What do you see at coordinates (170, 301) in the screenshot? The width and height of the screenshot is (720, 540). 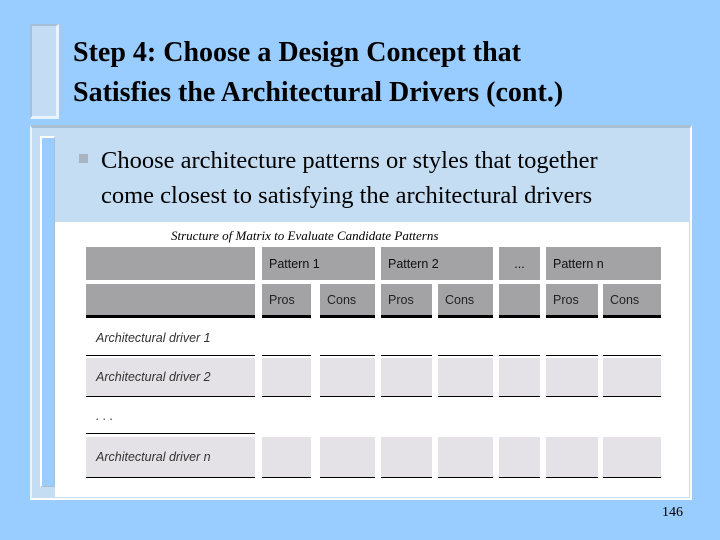 I see `subheader-corner-cell` at bounding box center [170, 301].